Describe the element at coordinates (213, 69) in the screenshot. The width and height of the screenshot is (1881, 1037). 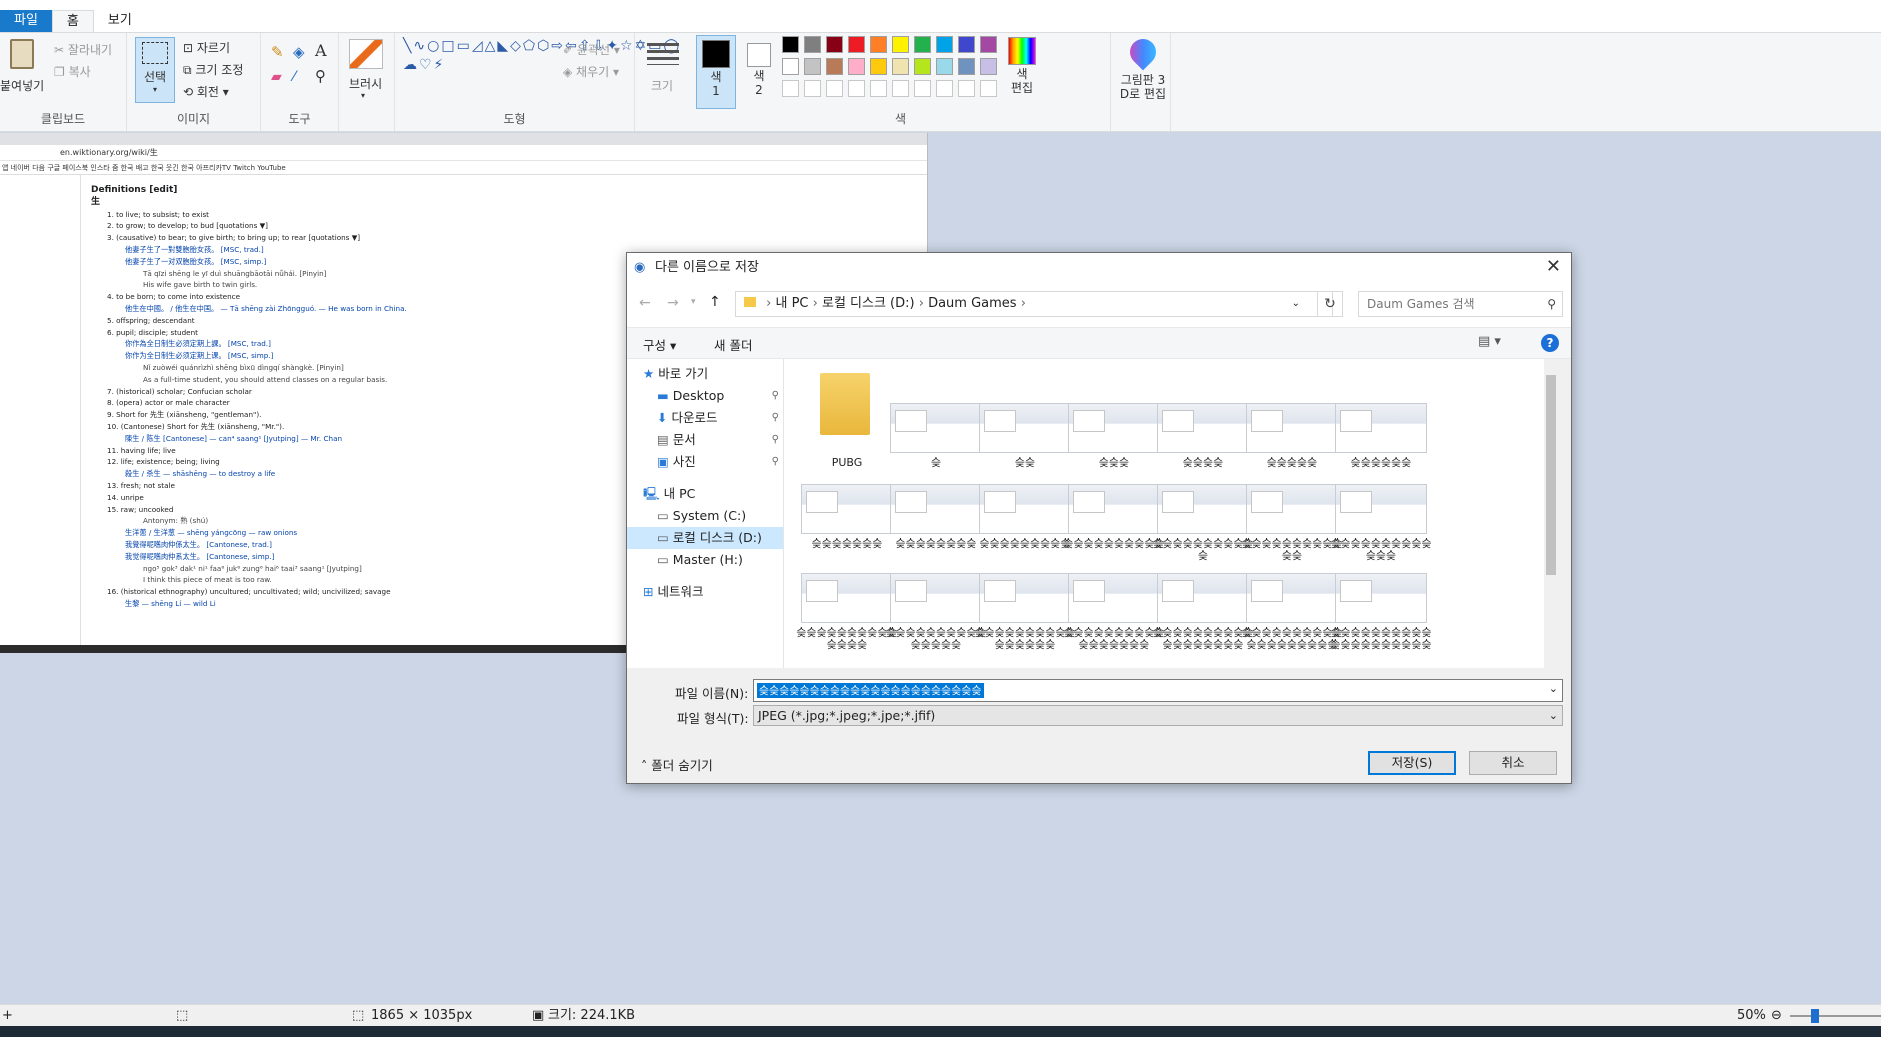
I see `resize-button: ⧉ 크기 조정` at that location.